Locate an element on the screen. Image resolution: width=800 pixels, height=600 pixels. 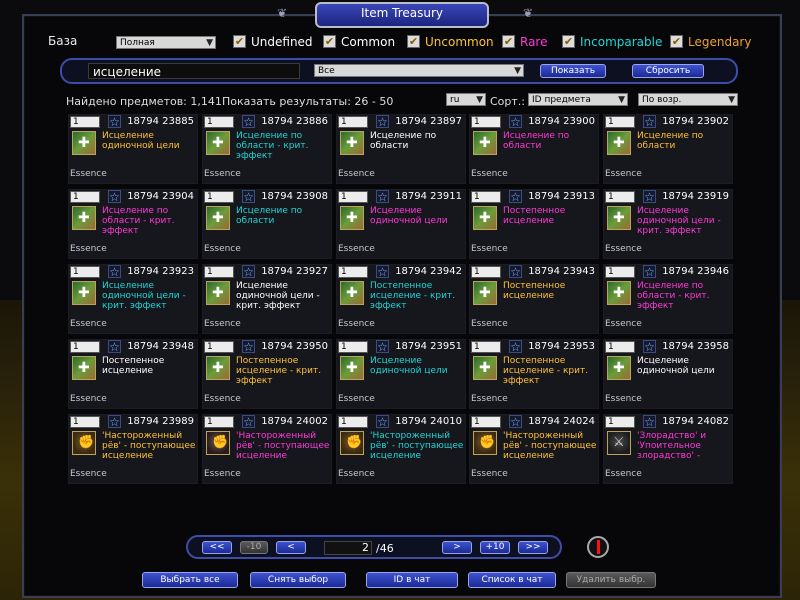
back-10-button: -10 is located at coordinates (254, 547).